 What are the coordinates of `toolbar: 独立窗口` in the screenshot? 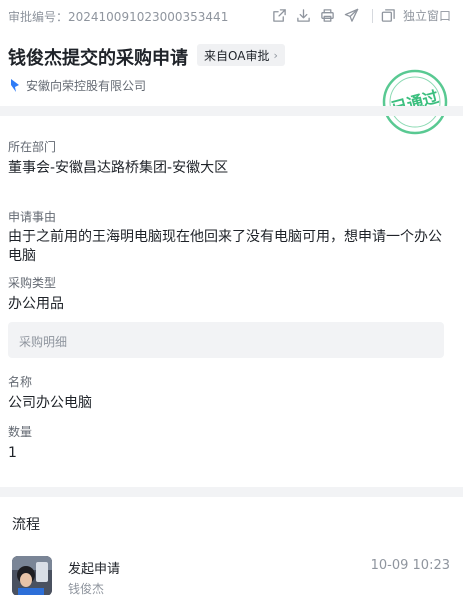 It's located at (357, 15).